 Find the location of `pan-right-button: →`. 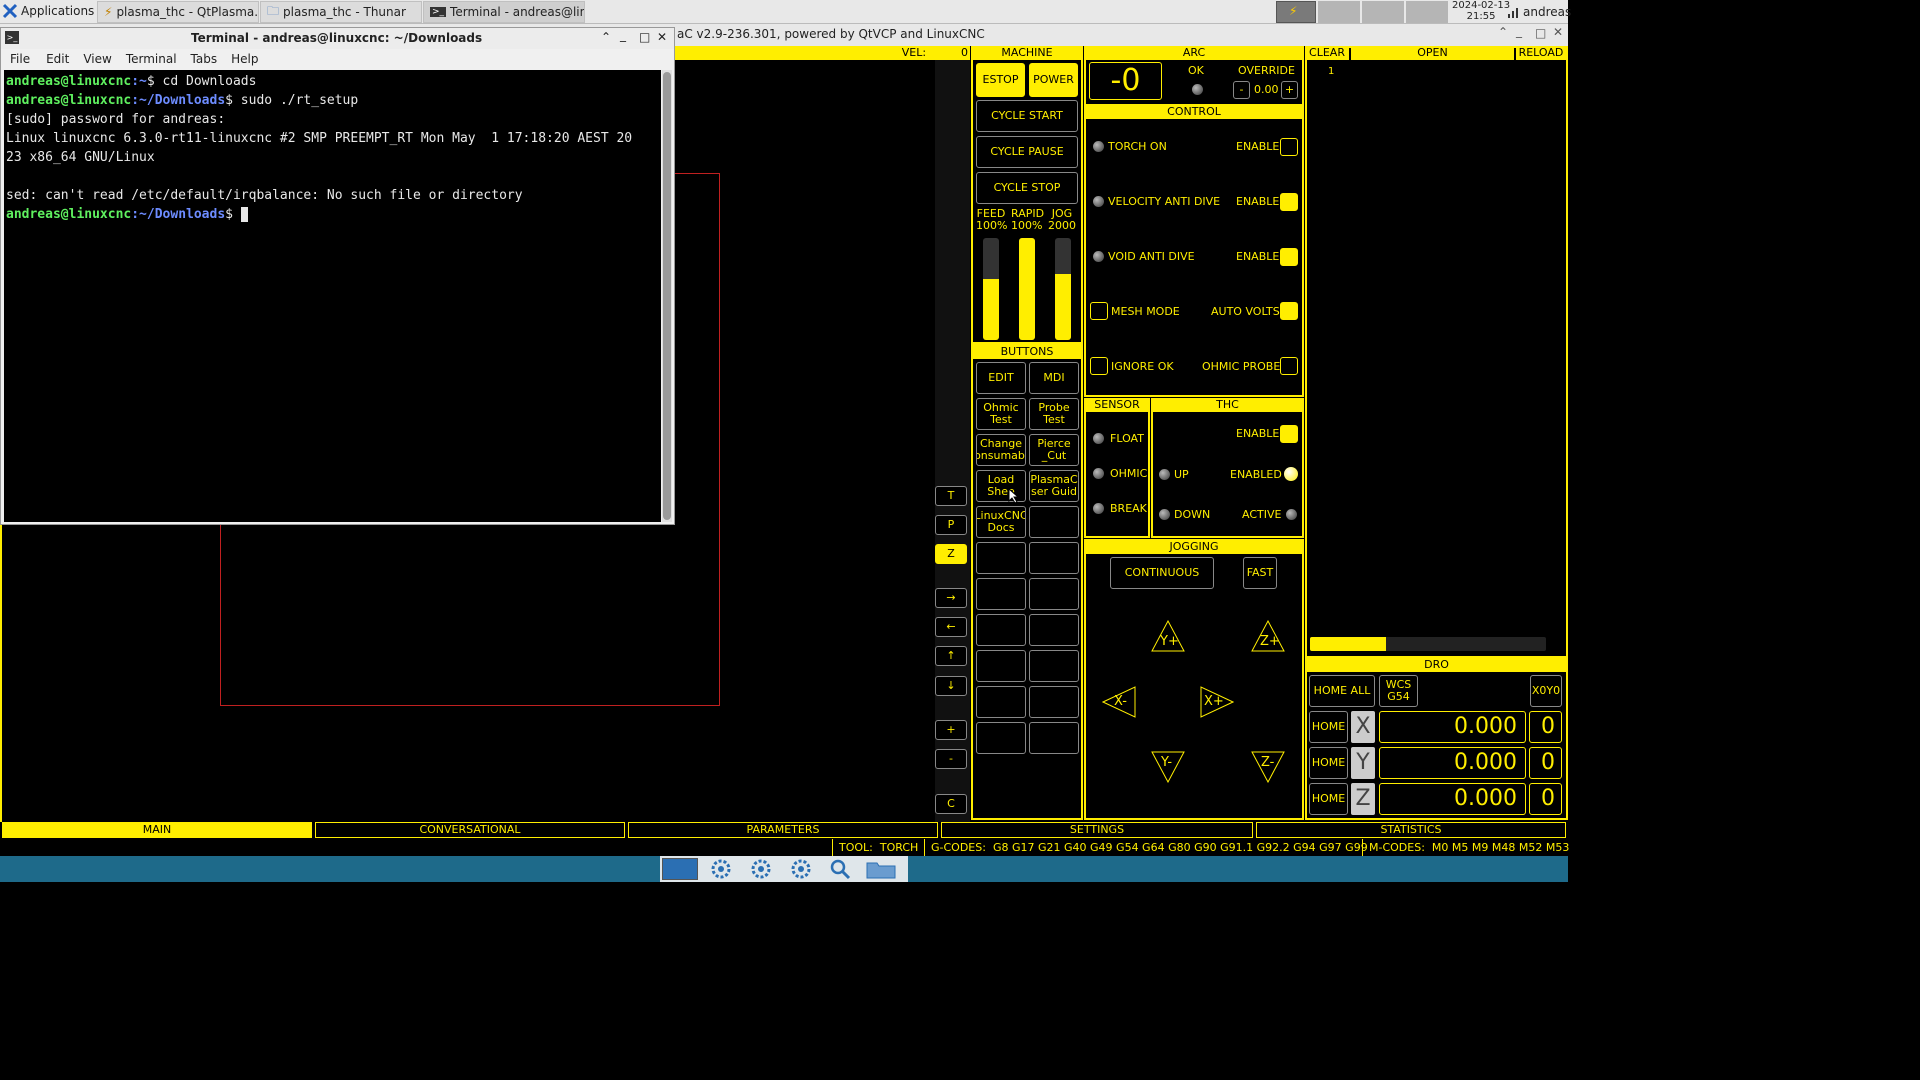

pan-right-button: → is located at coordinates (951, 598).